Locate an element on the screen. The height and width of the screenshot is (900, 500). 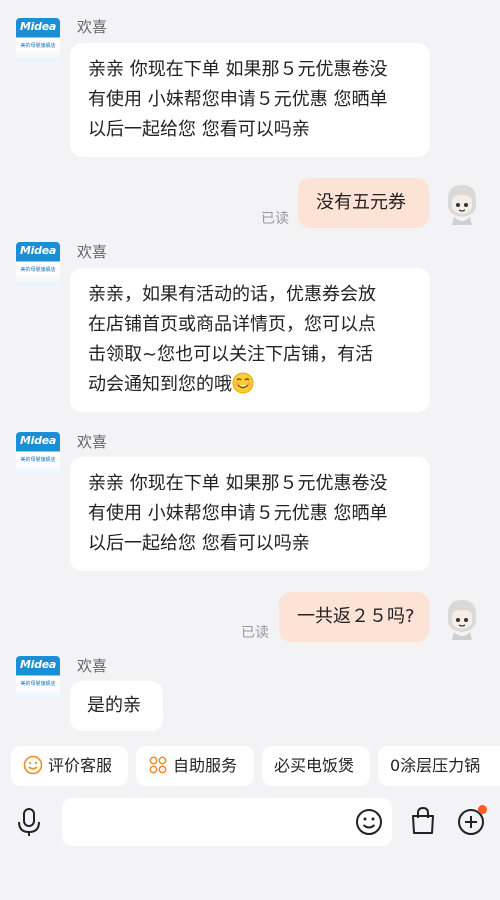
chip-label: 自助服务 is located at coordinates (205, 765).